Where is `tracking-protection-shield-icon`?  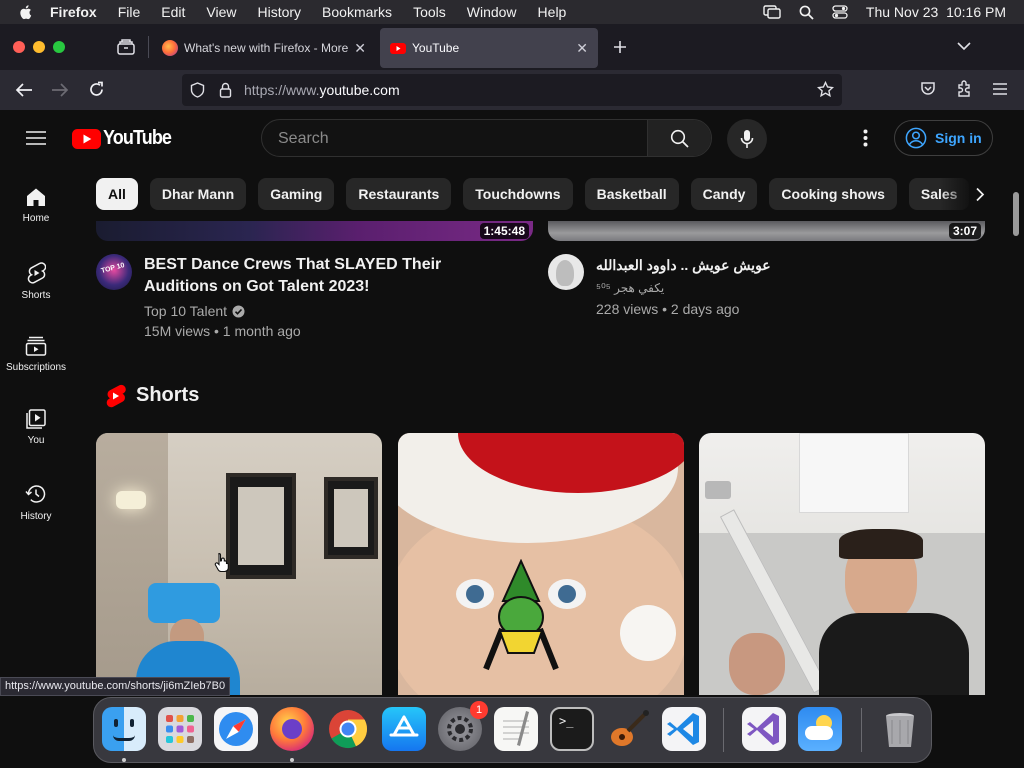
tracking-protection-shield-icon is located at coordinates (197, 90).